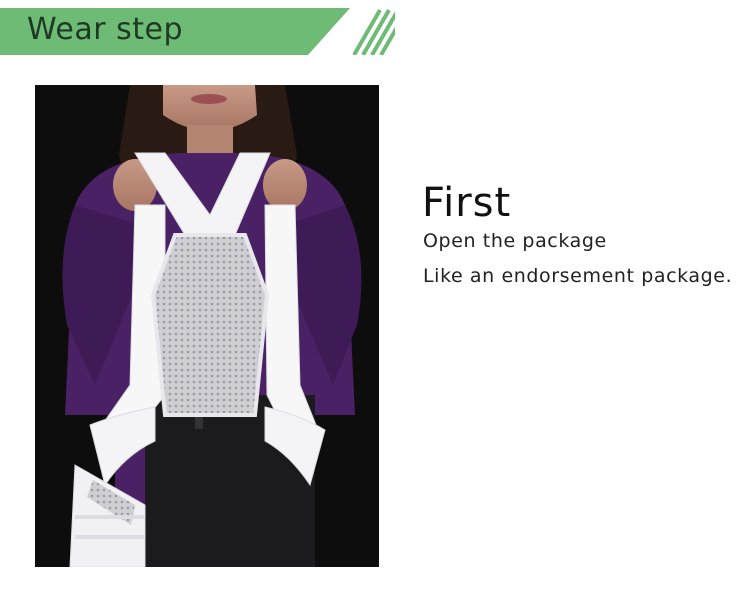 The width and height of the screenshot is (750, 600). Describe the element at coordinates (578, 276) in the screenshot. I see `step-instruction-2: Like an endorsement package.` at that location.